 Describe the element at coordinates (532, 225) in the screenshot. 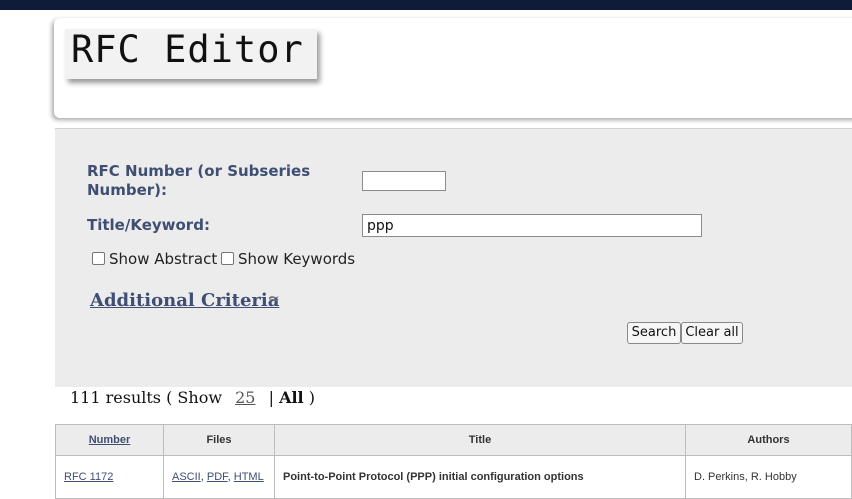

I see `title-keyword-input` at that location.